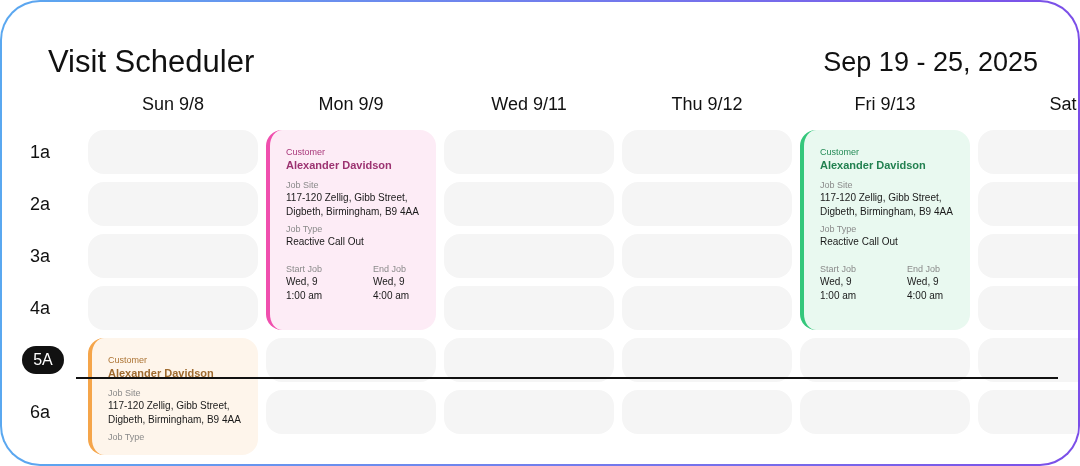 The height and width of the screenshot is (466, 1080). Describe the element at coordinates (40, 308) in the screenshot. I see `hour-label: 4a` at that location.